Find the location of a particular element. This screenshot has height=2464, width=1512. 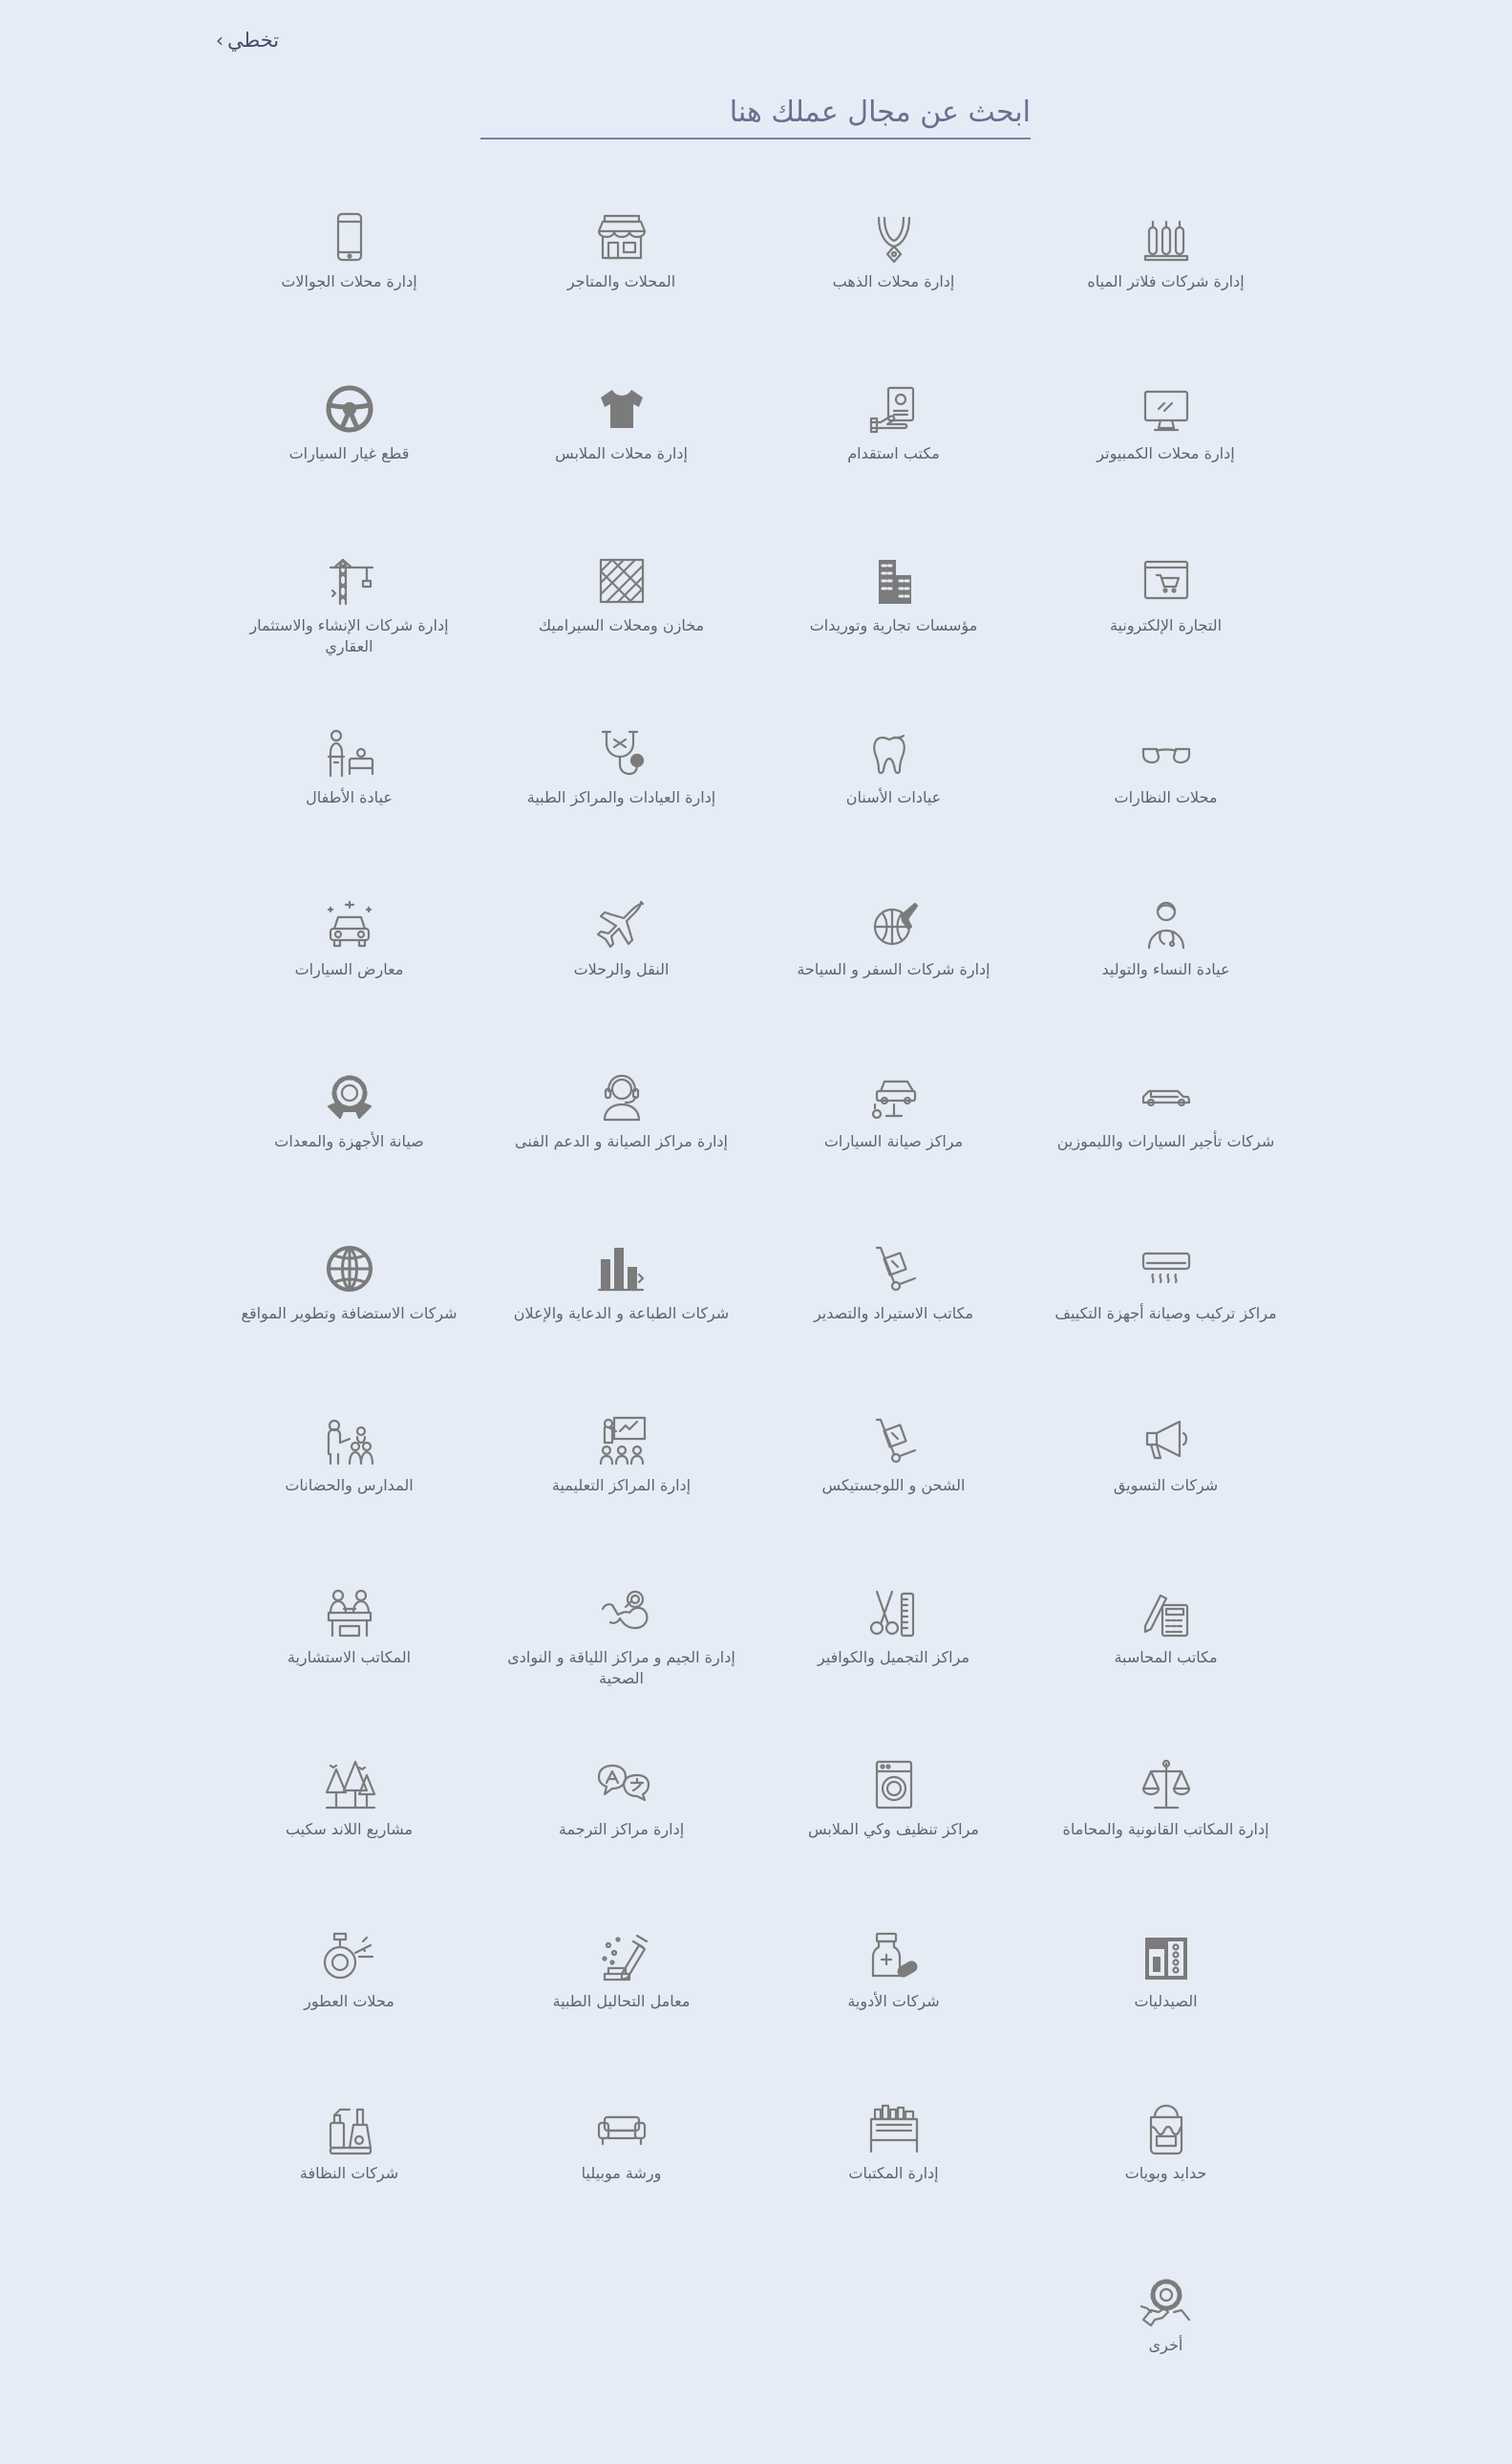

category-label: شركات الأدوية is located at coordinates (893, 2001).